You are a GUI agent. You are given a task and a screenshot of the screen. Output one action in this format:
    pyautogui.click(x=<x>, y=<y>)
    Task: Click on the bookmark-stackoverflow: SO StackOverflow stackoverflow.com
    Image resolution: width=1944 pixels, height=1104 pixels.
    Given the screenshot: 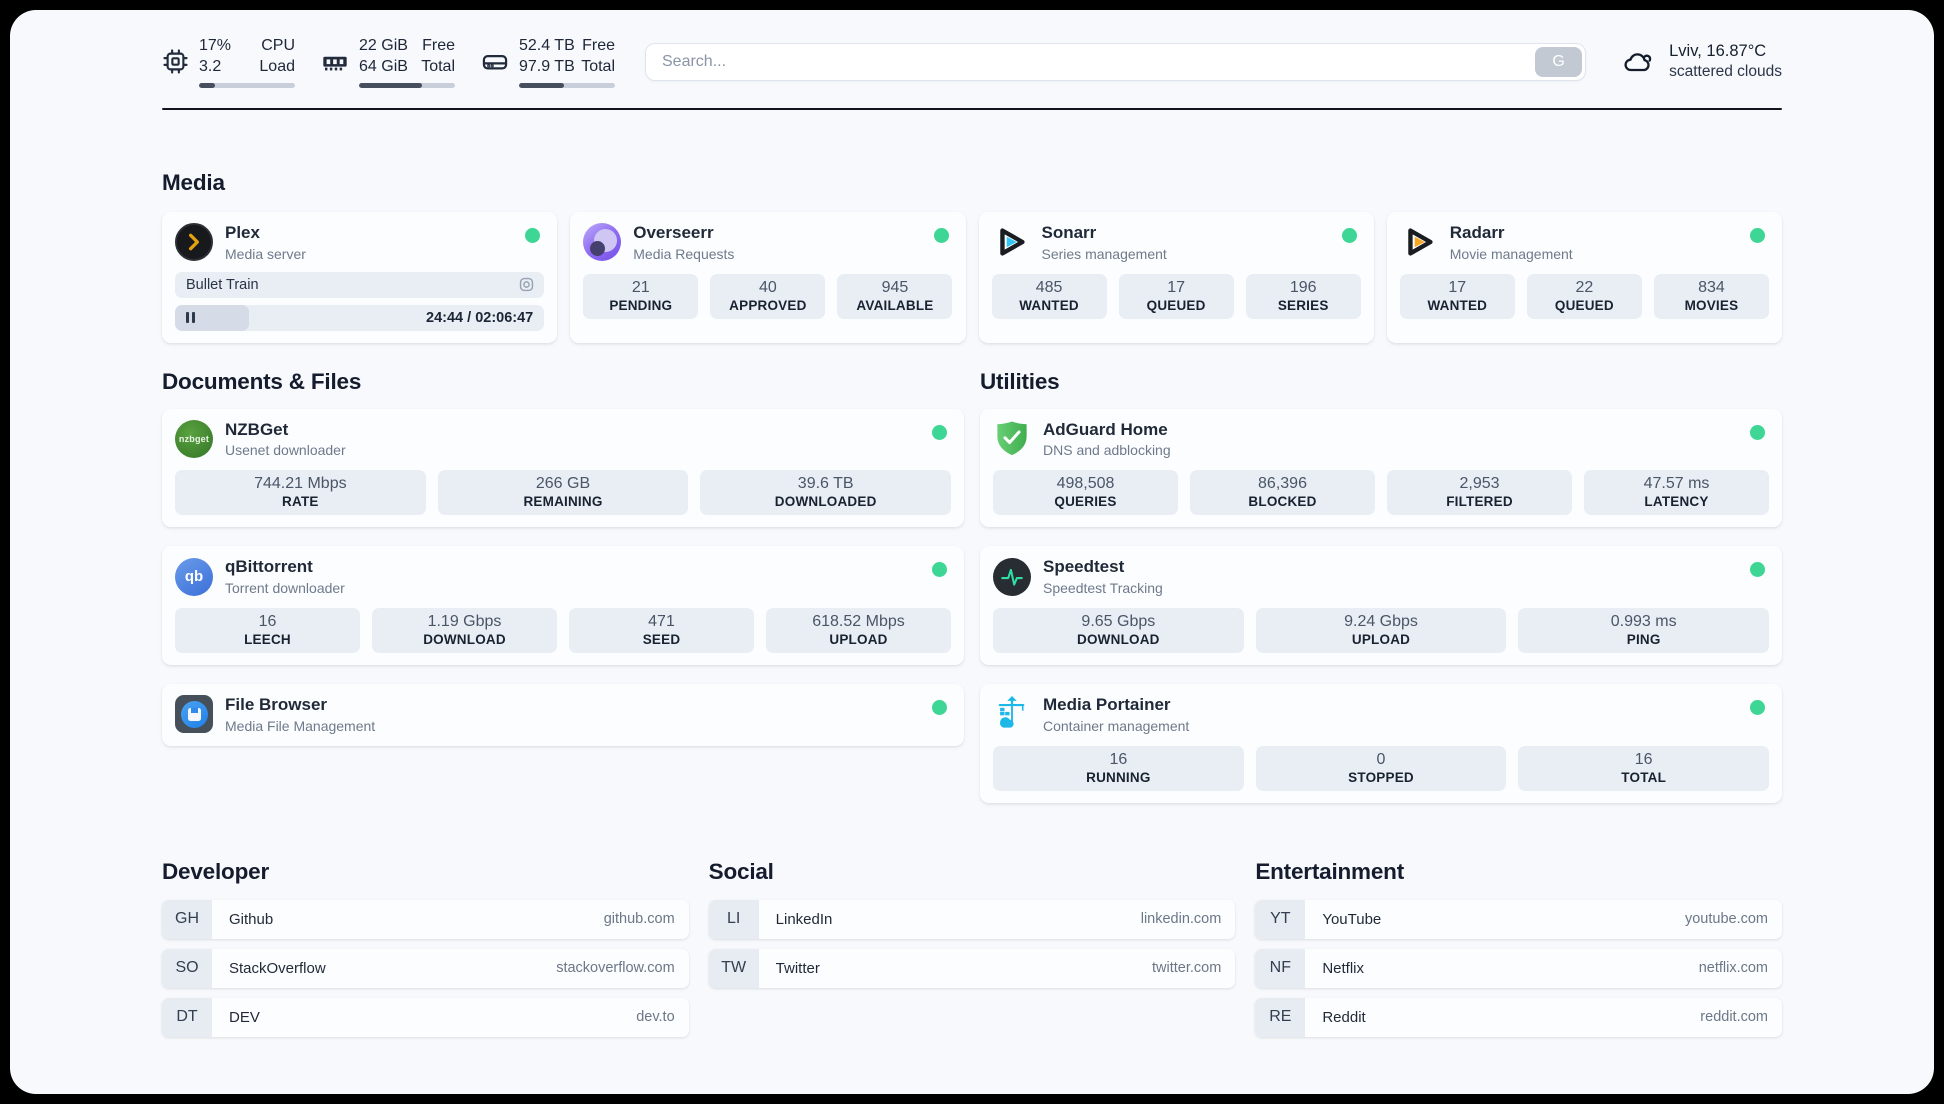 What is the action you would take?
    pyautogui.click(x=425, y=968)
    